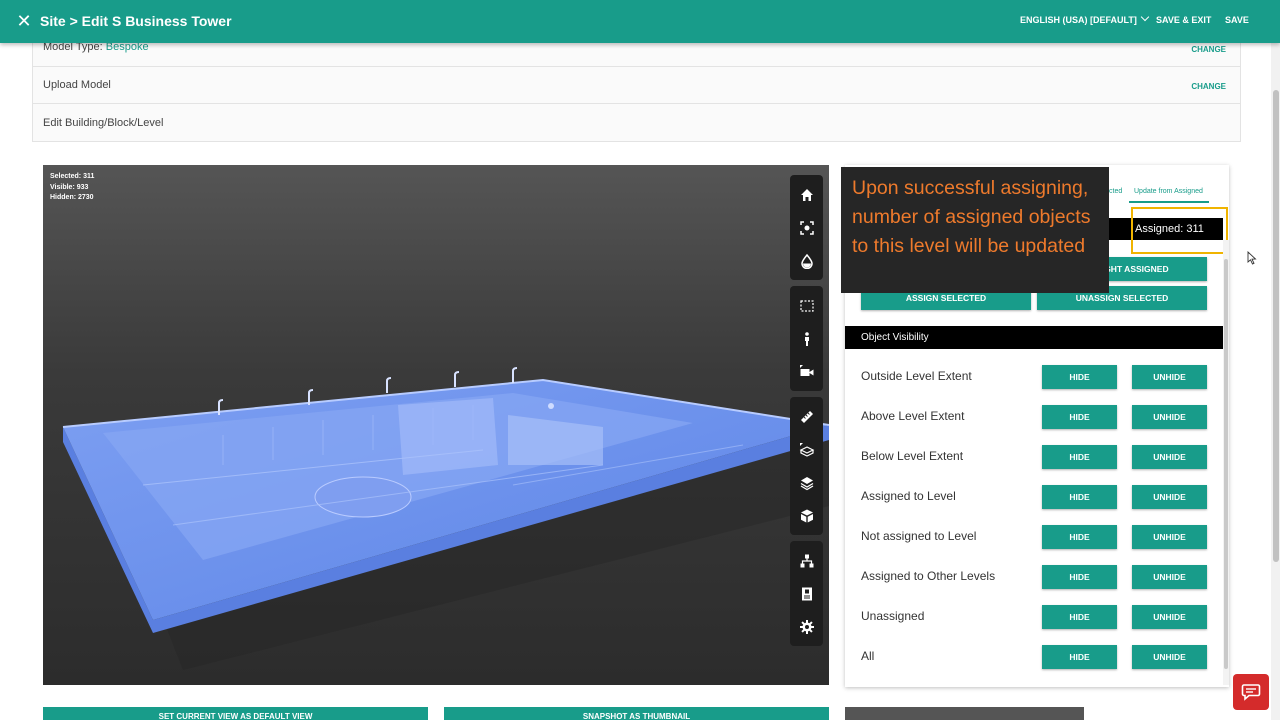  I want to click on unhide-unassigned-button: UNHIDE, so click(1169, 617).